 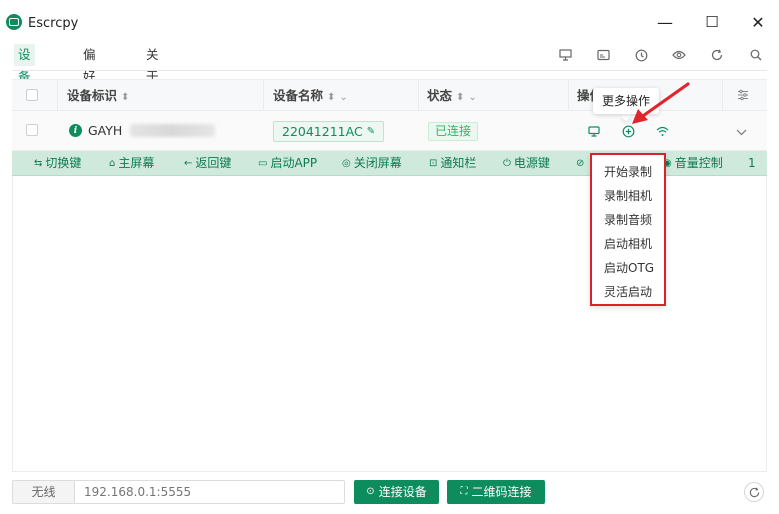 What do you see at coordinates (501, 492) in the screenshot?
I see `qrcode-connect-label: 二维码连接` at bounding box center [501, 492].